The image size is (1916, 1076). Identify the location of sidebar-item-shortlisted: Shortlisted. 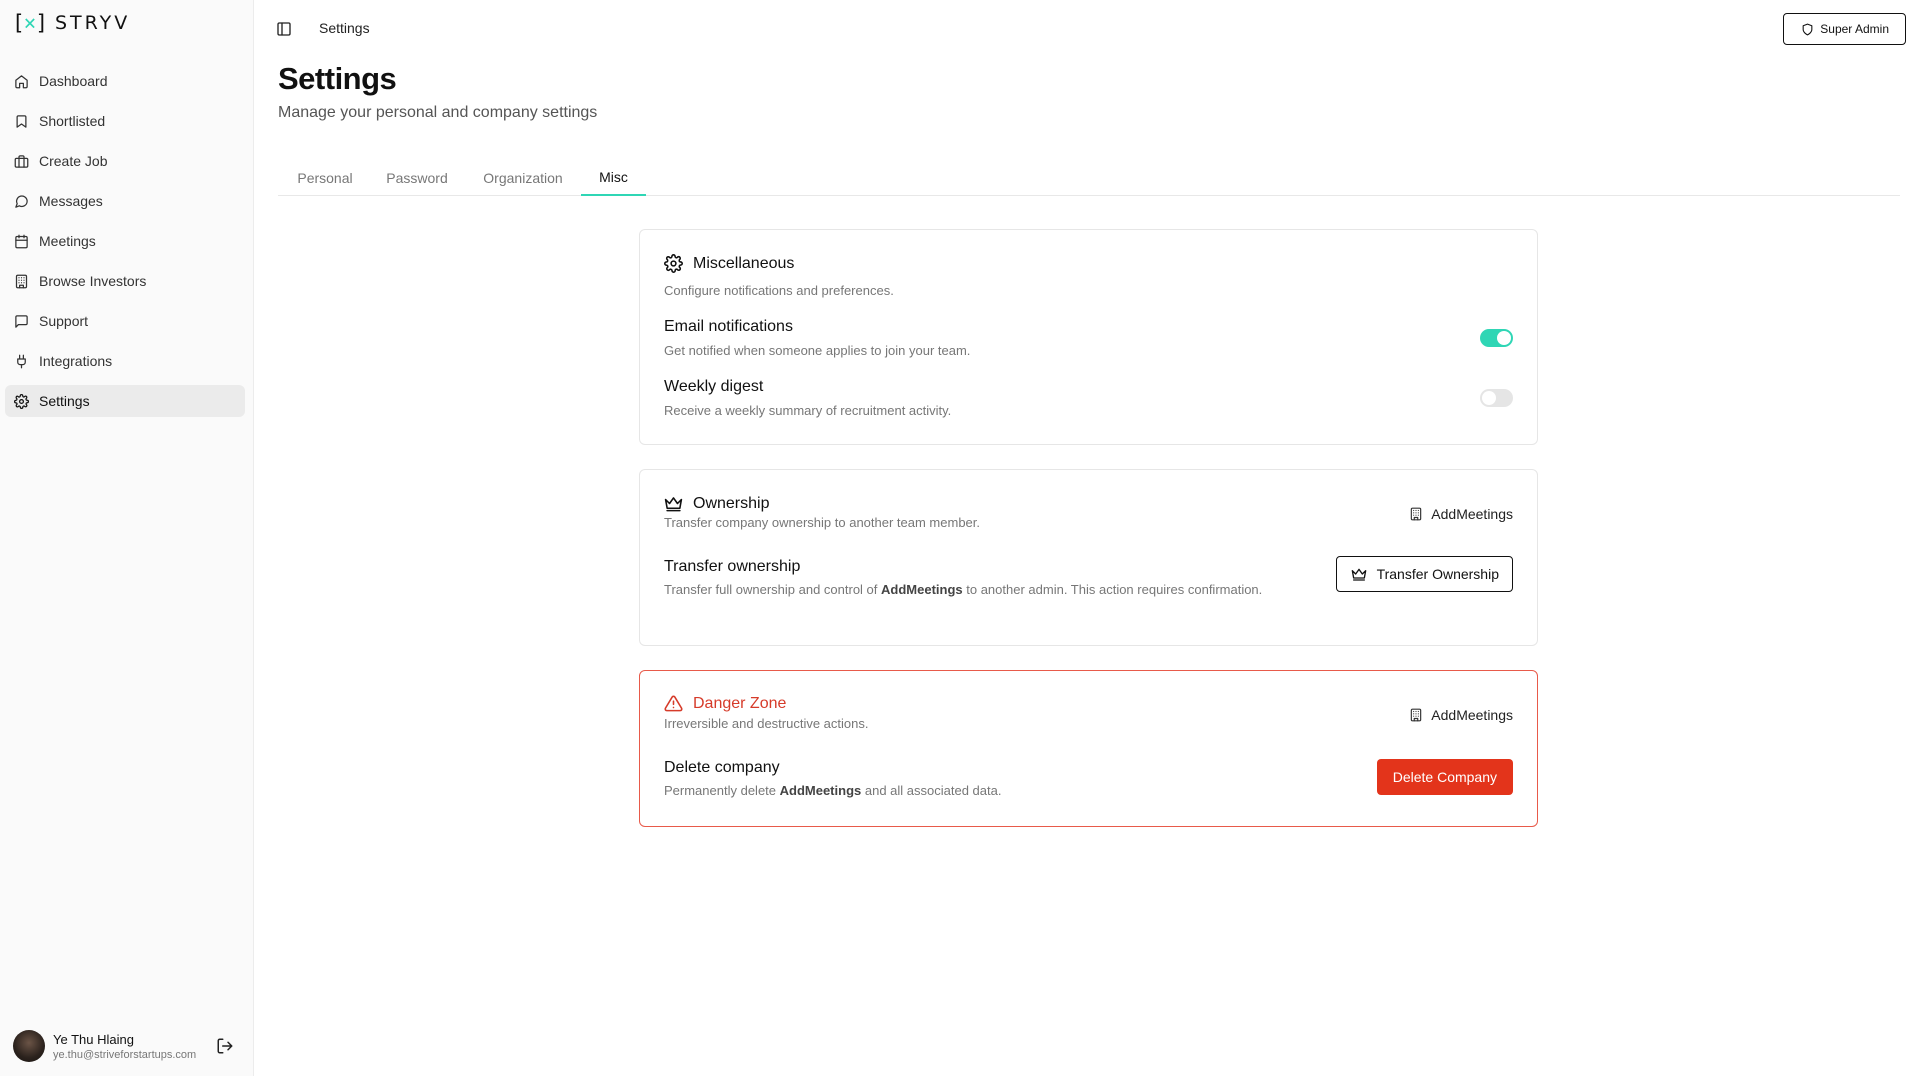
(125, 121).